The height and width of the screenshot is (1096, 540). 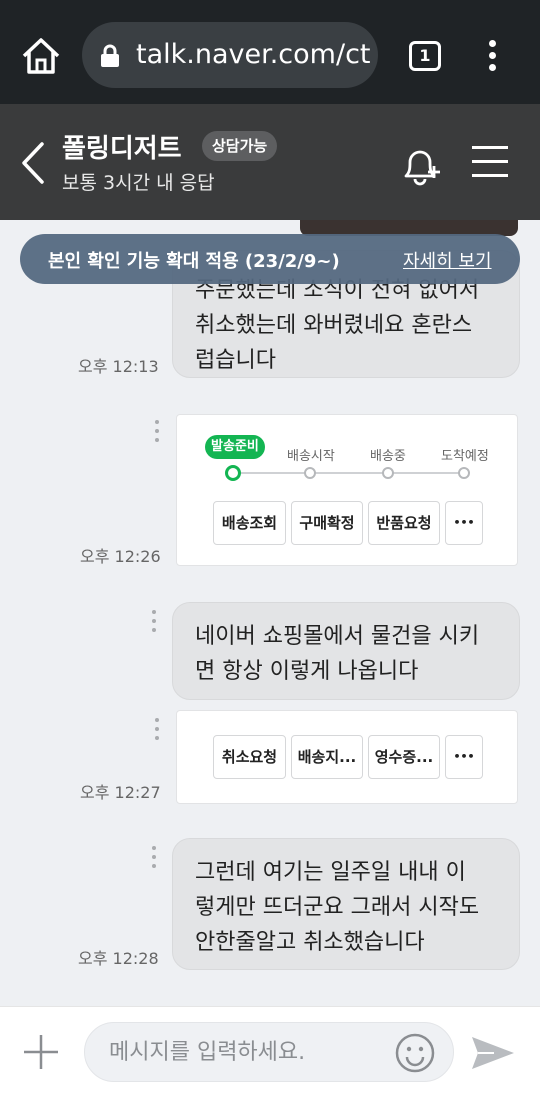 I want to click on hamburger-menu-icon, so click(x=490, y=162).